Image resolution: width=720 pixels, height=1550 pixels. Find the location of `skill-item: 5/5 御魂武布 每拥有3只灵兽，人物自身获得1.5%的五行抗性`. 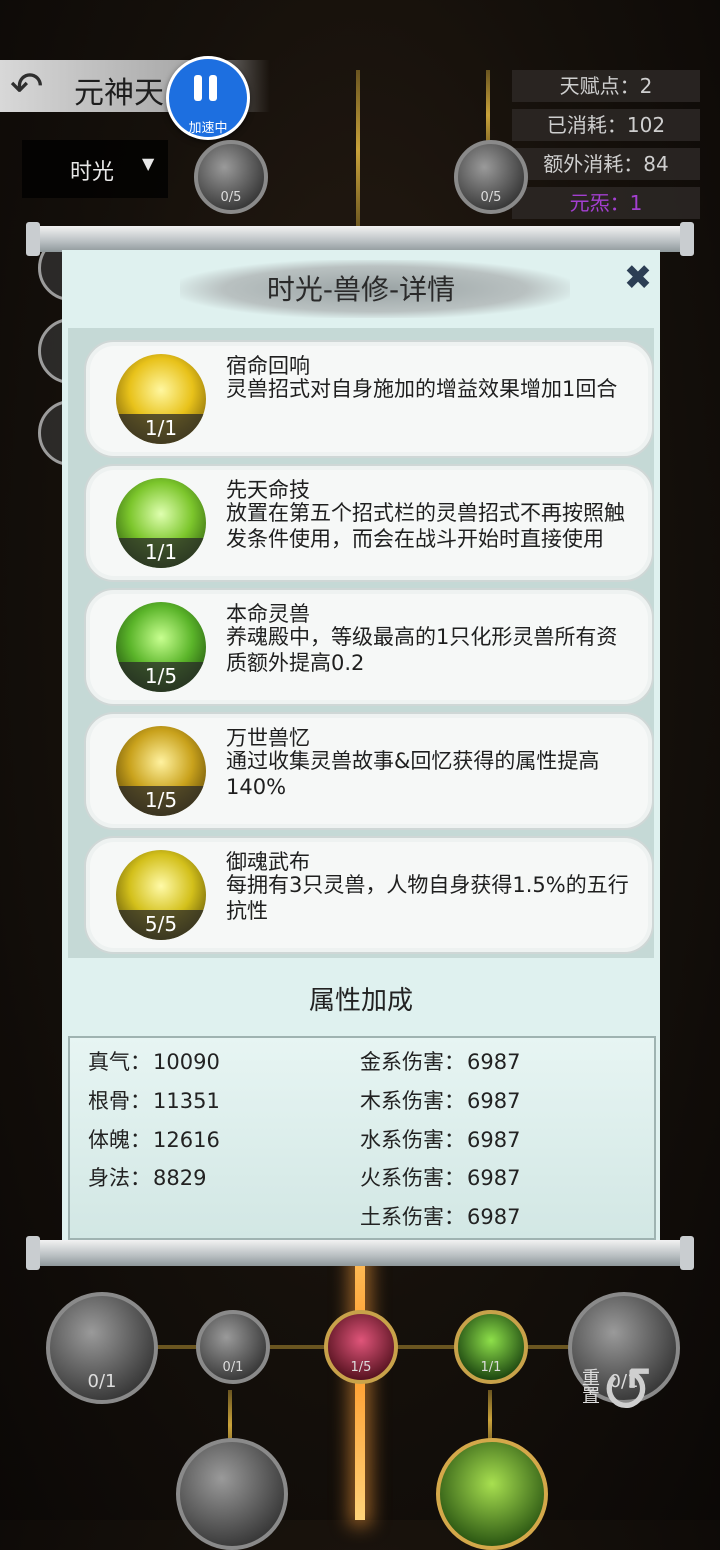

skill-item: 5/5 御魂武布 每拥有3只灵兽，人物自身获得1.5%的五行抗性 is located at coordinates (369, 895).